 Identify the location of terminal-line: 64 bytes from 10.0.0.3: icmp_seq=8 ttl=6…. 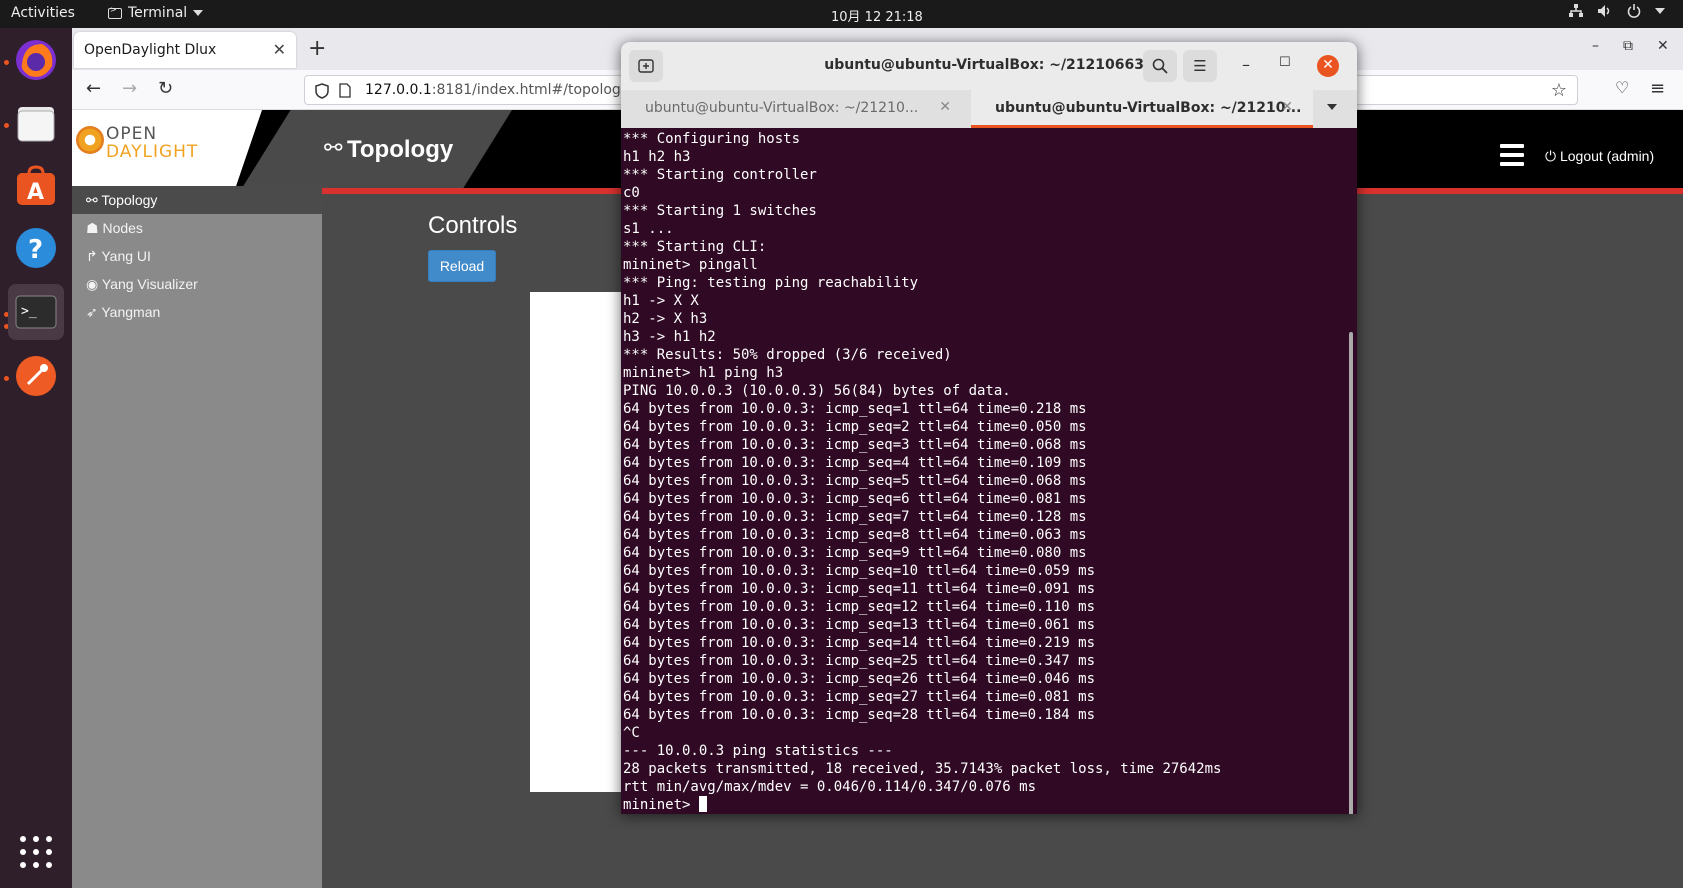
(855, 535).